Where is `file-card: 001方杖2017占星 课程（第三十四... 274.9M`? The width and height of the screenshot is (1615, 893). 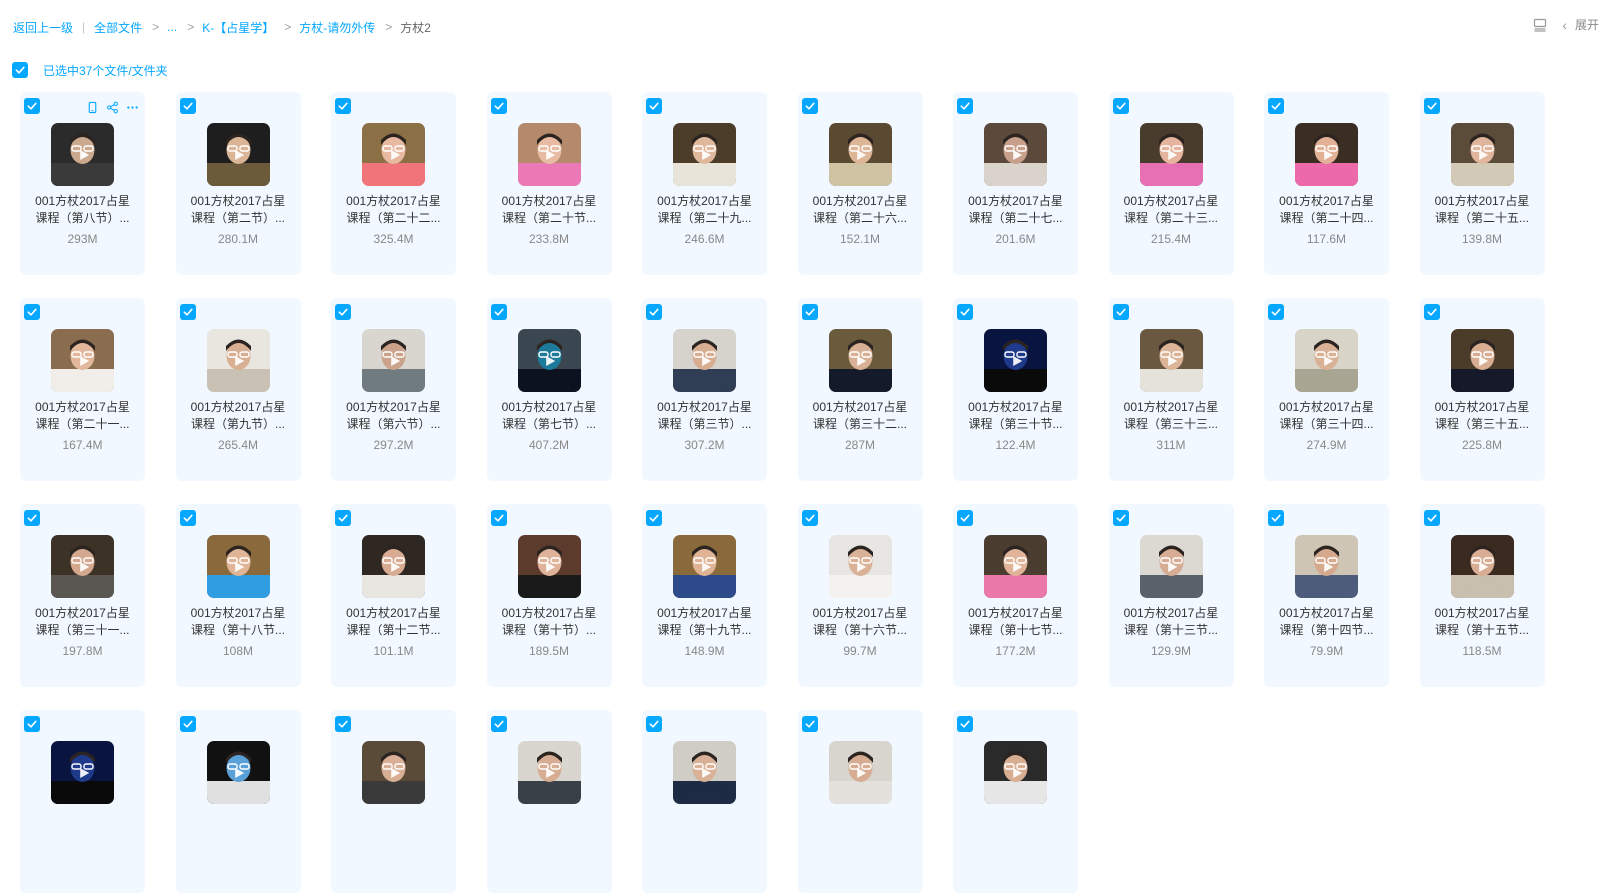 file-card: 001方杖2017占星 课程（第三十四... 274.9M is located at coordinates (1326, 389).